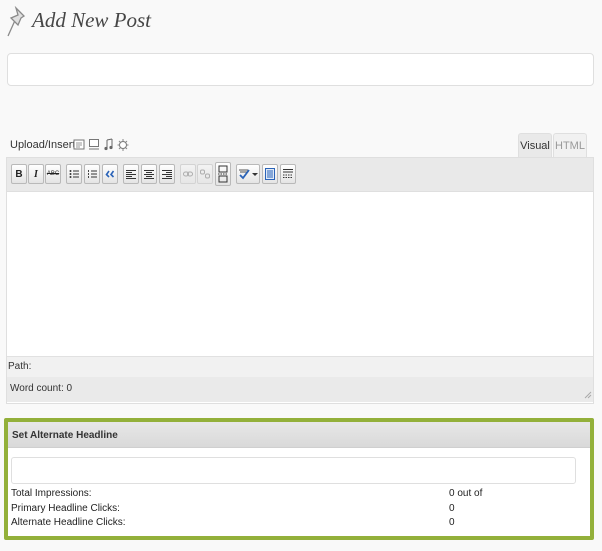  I want to click on fullscreen-button, so click(270, 174).